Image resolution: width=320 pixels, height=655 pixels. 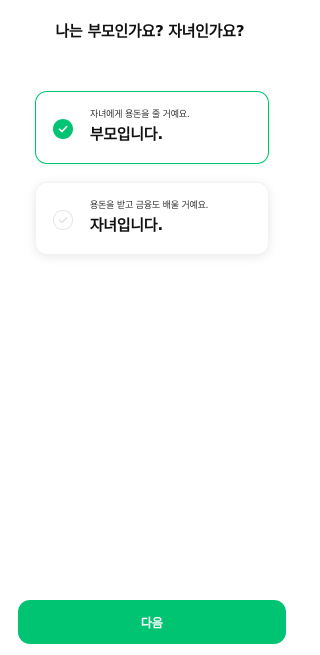 I want to click on page-title: 나는 부모인가요? 자녀인가요?, so click(x=150, y=31).